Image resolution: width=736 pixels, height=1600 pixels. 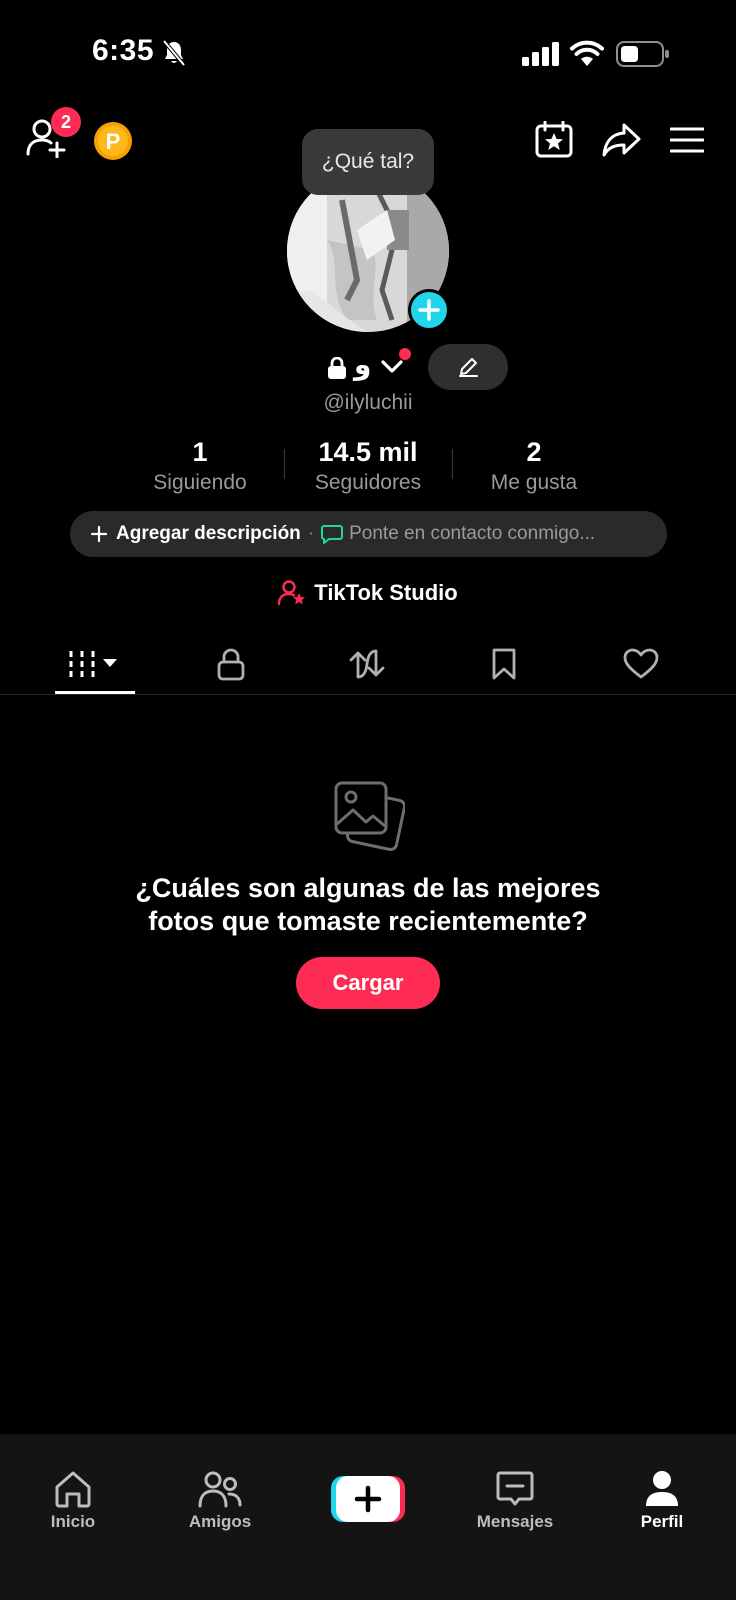 I want to click on heart-icon, so click(x=641, y=663).